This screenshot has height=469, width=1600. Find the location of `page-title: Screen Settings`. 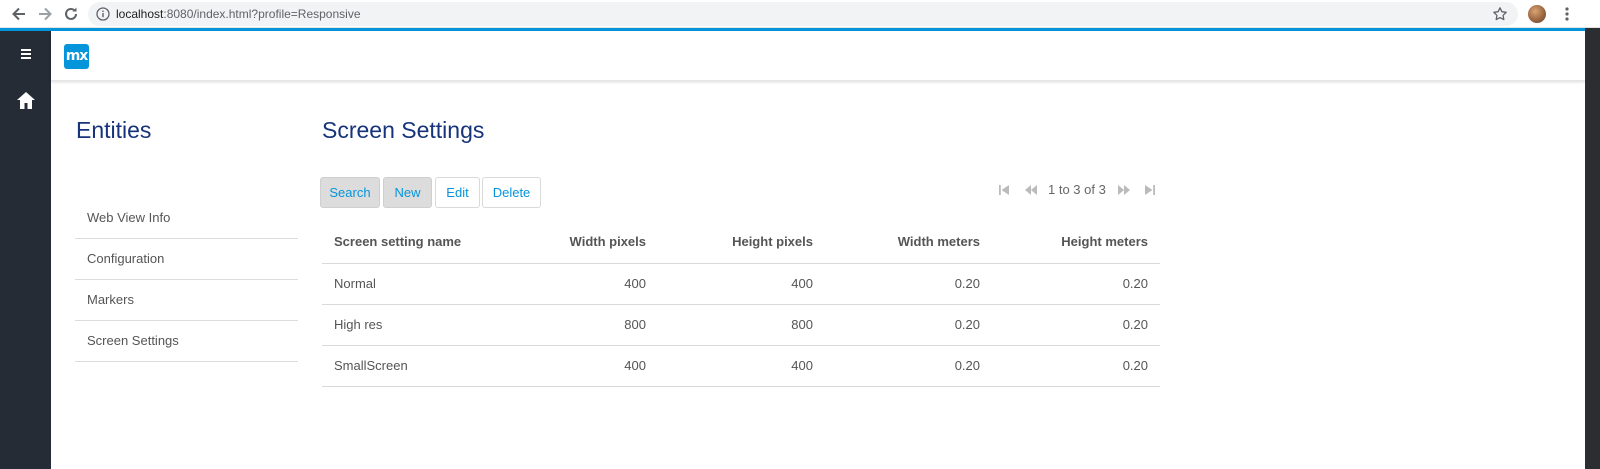

page-title: Screen Settings is located at coordinates (403, 130).